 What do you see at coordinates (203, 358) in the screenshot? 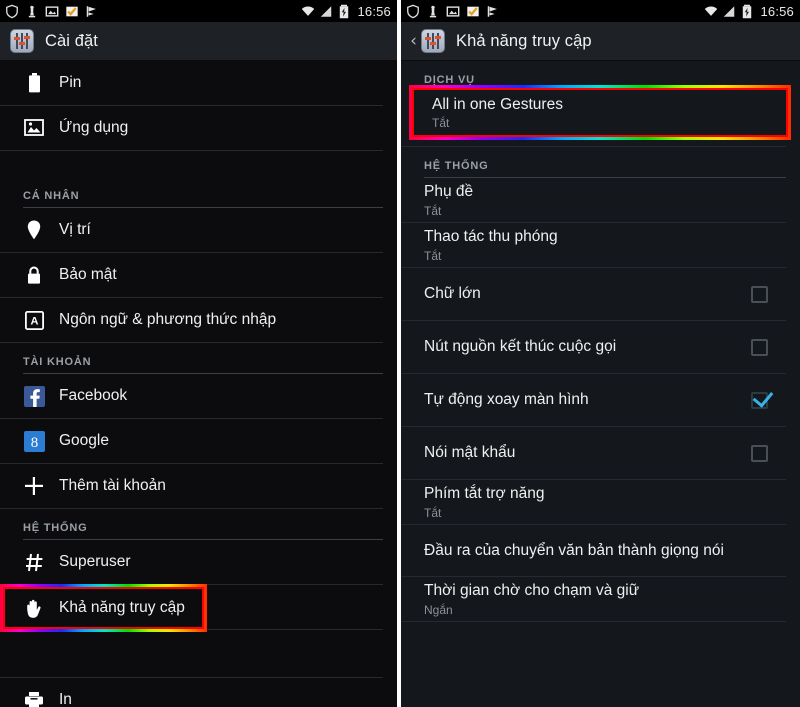
I see `section-header-accounts: TÀI KHOẢN` at bounding box center [203, 358].